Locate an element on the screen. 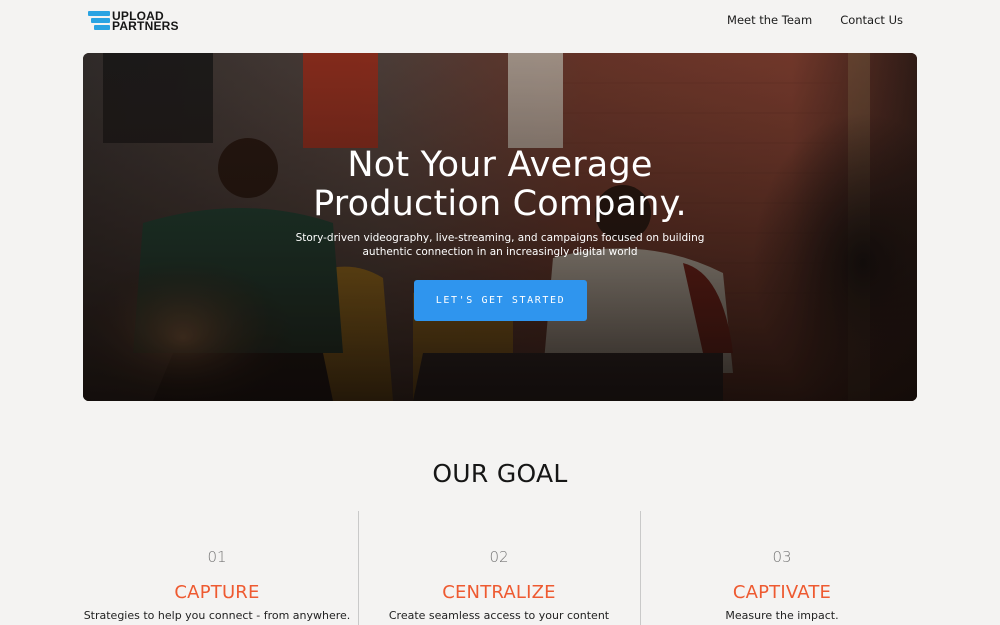 The image size is (1000, 625). logo-wordmark: UPLOAD PARTNERS is located at coordinates (145, 21).